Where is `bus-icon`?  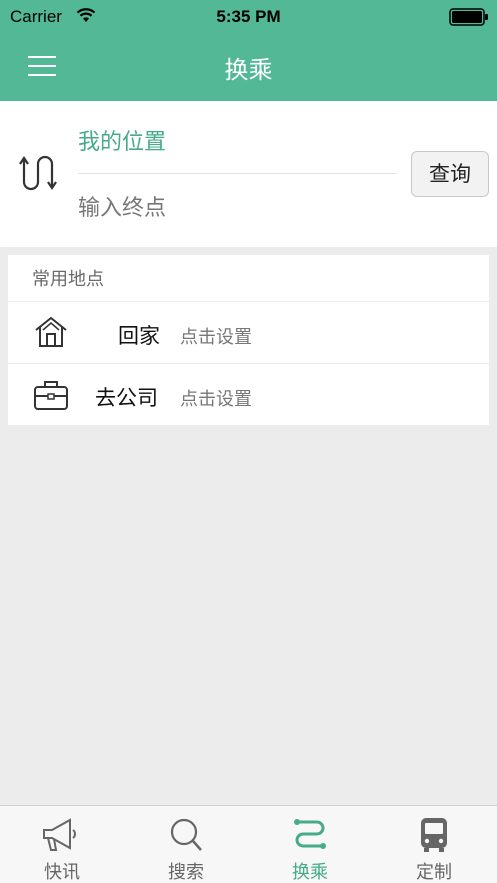
bus-icon is located at coordinates (434, 835).